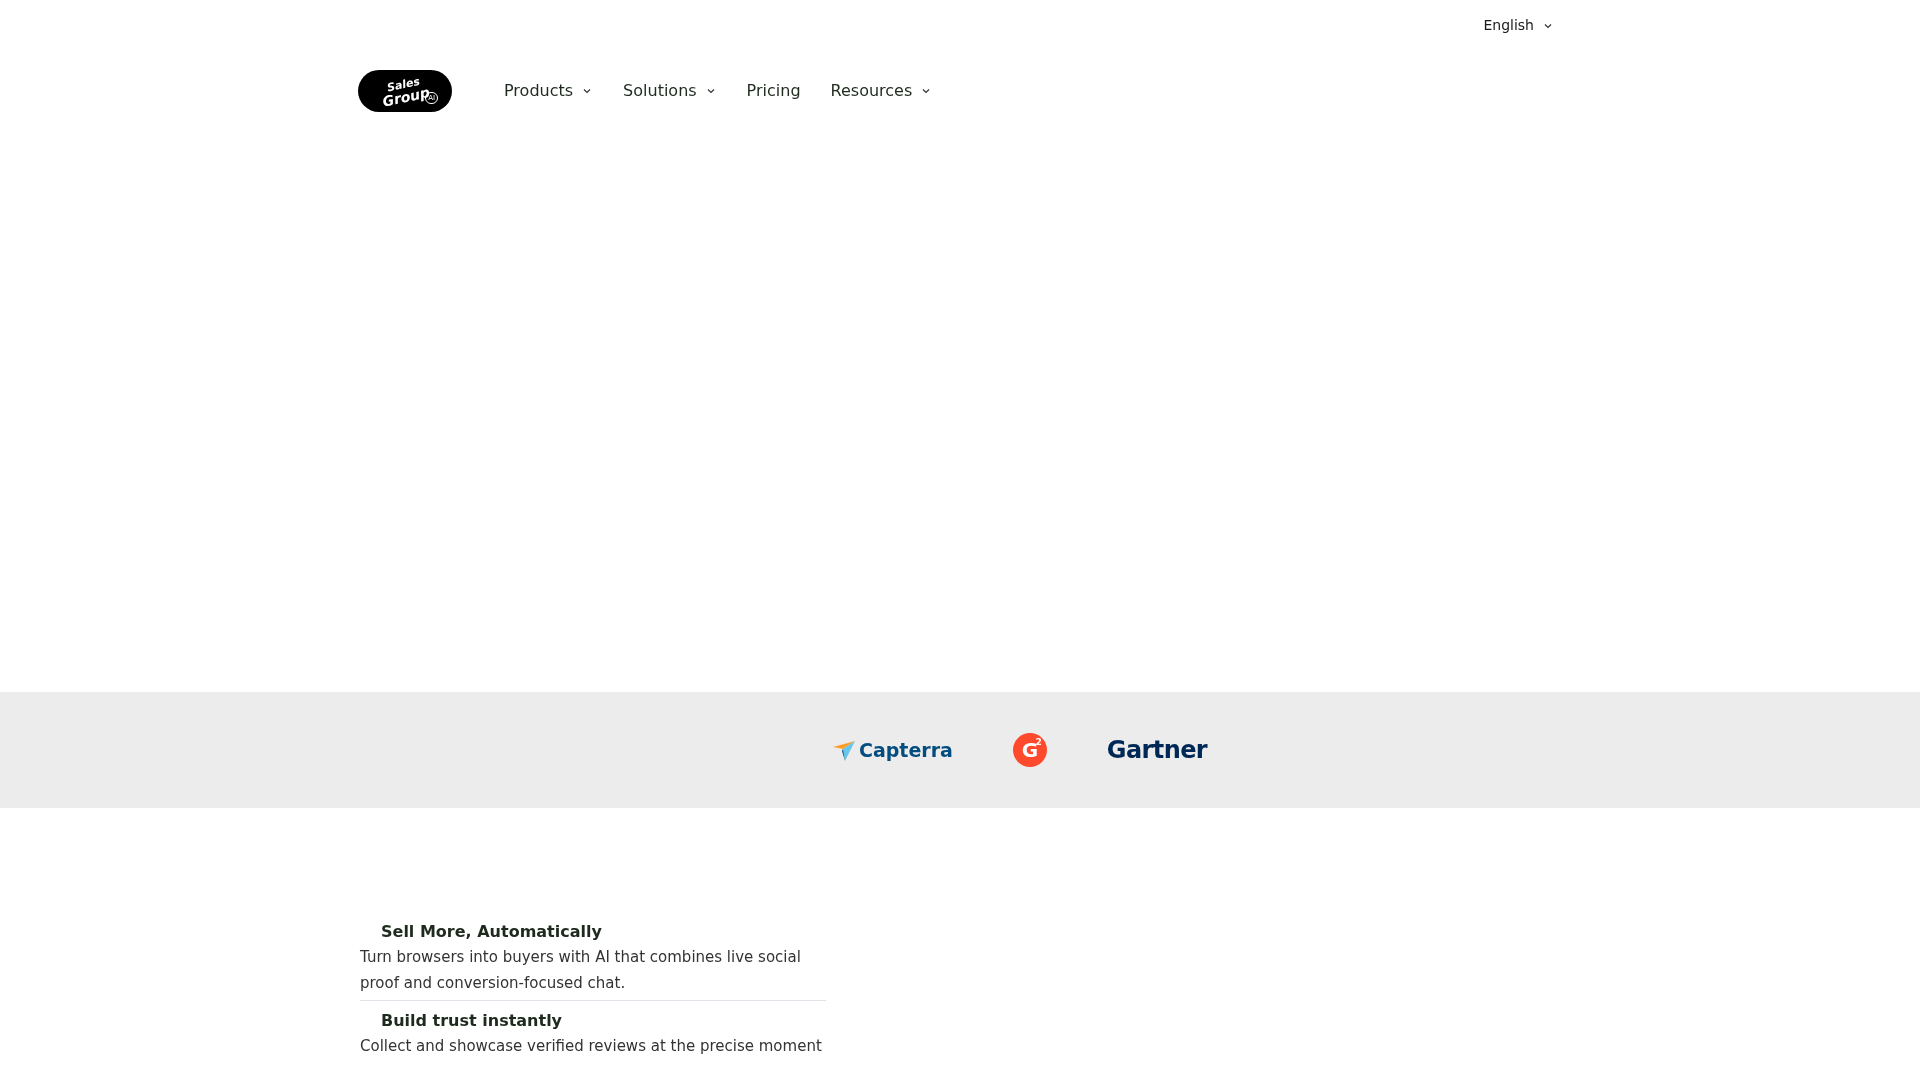  Describe the element at coordinates (549, 91) in the screenshot. I see `nav-link: Products` at that location.